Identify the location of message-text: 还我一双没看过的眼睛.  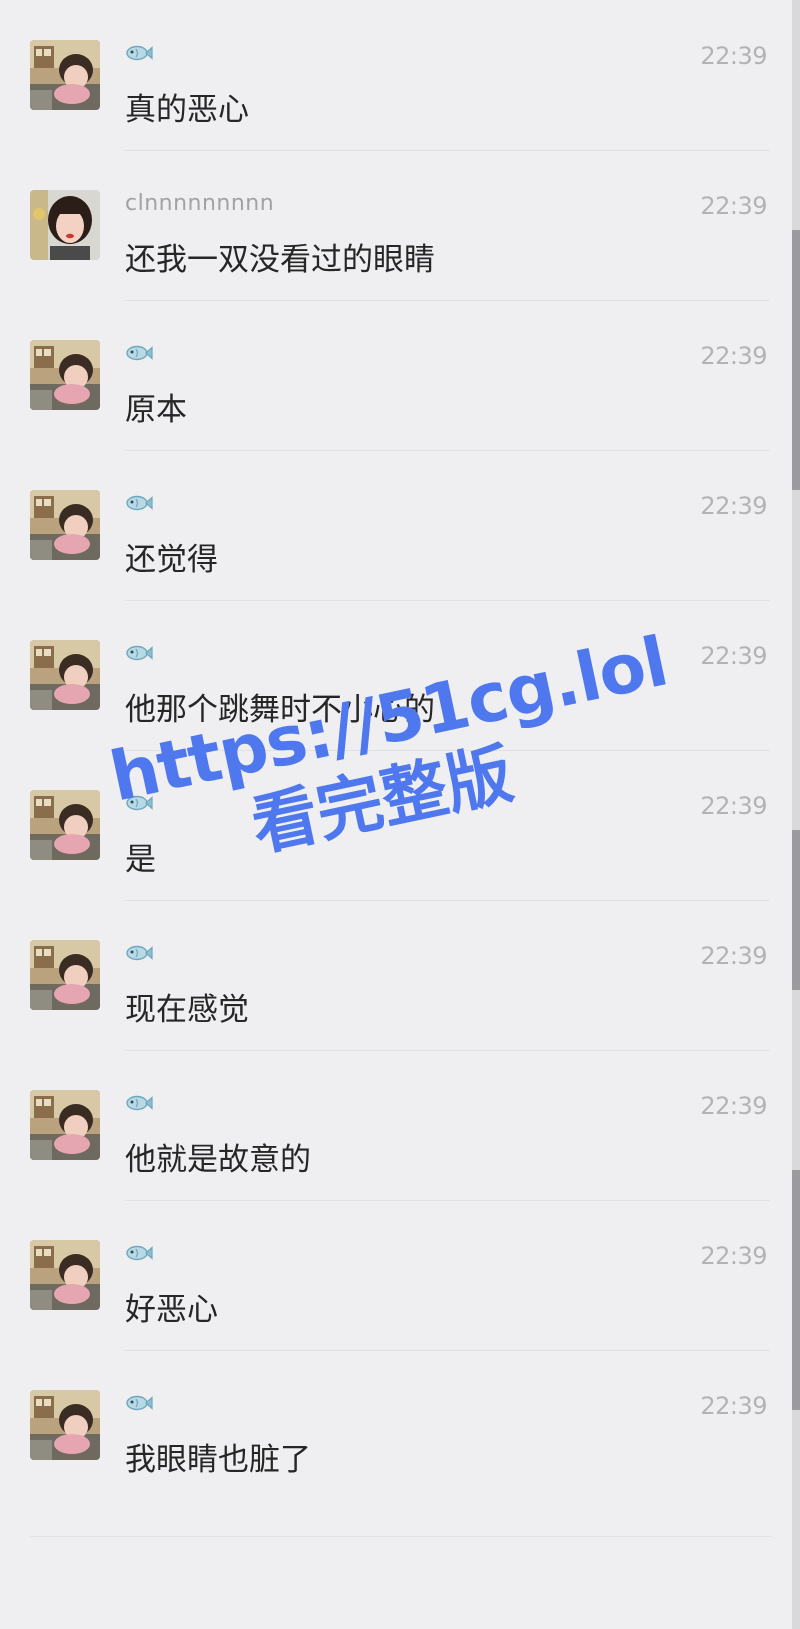
(280, 260).